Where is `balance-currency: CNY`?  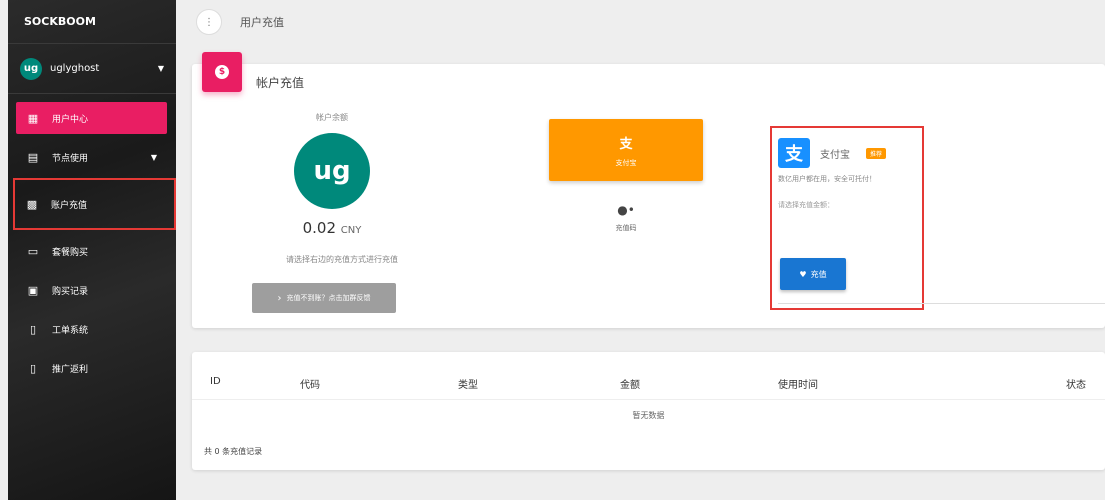
balance-currency: CNY is located at coordinates (351, 230).